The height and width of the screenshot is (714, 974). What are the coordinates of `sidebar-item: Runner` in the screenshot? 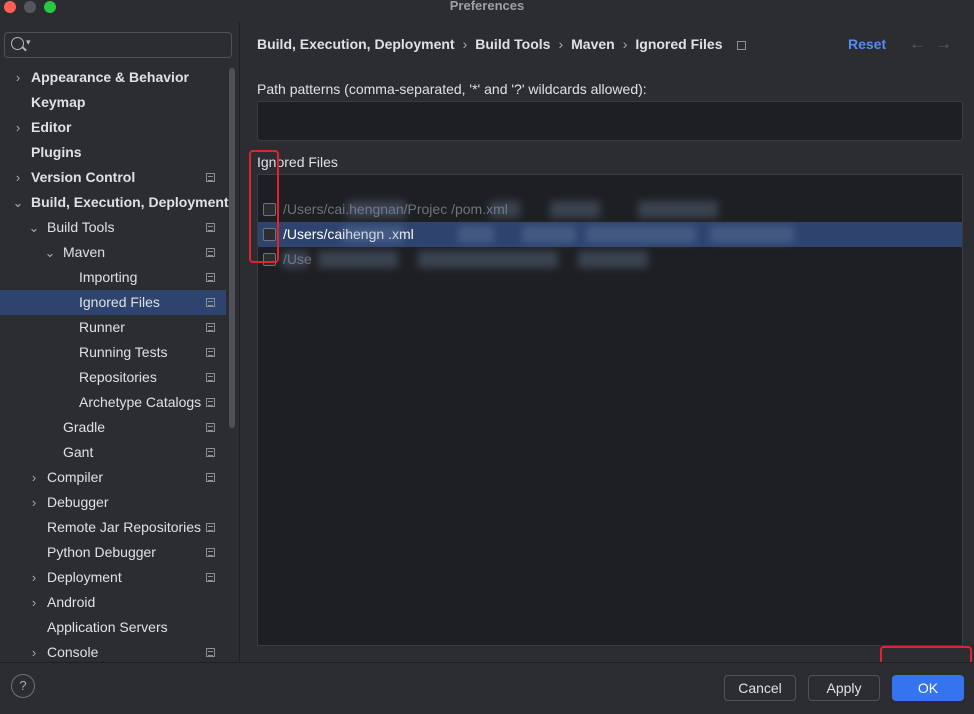 It's located at (113, 327).